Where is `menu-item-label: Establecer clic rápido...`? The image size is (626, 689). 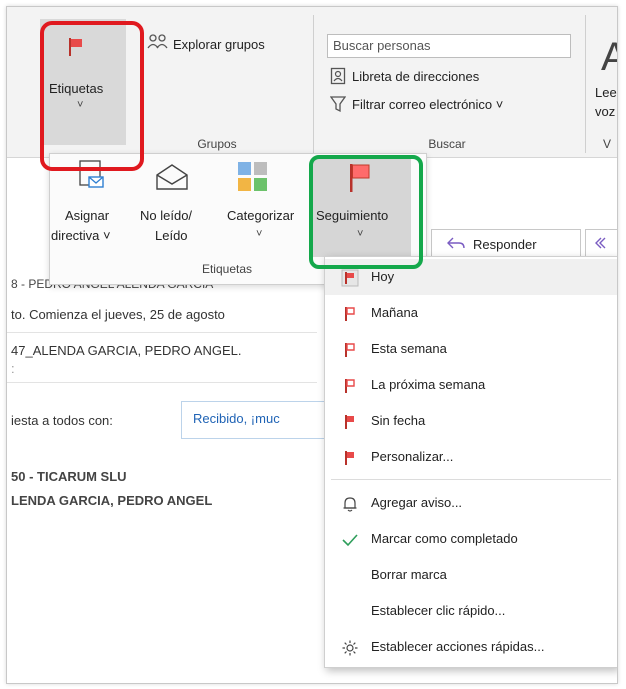 menu-item-label: Establecer clic rápido... is located at coordinates (438, 610).